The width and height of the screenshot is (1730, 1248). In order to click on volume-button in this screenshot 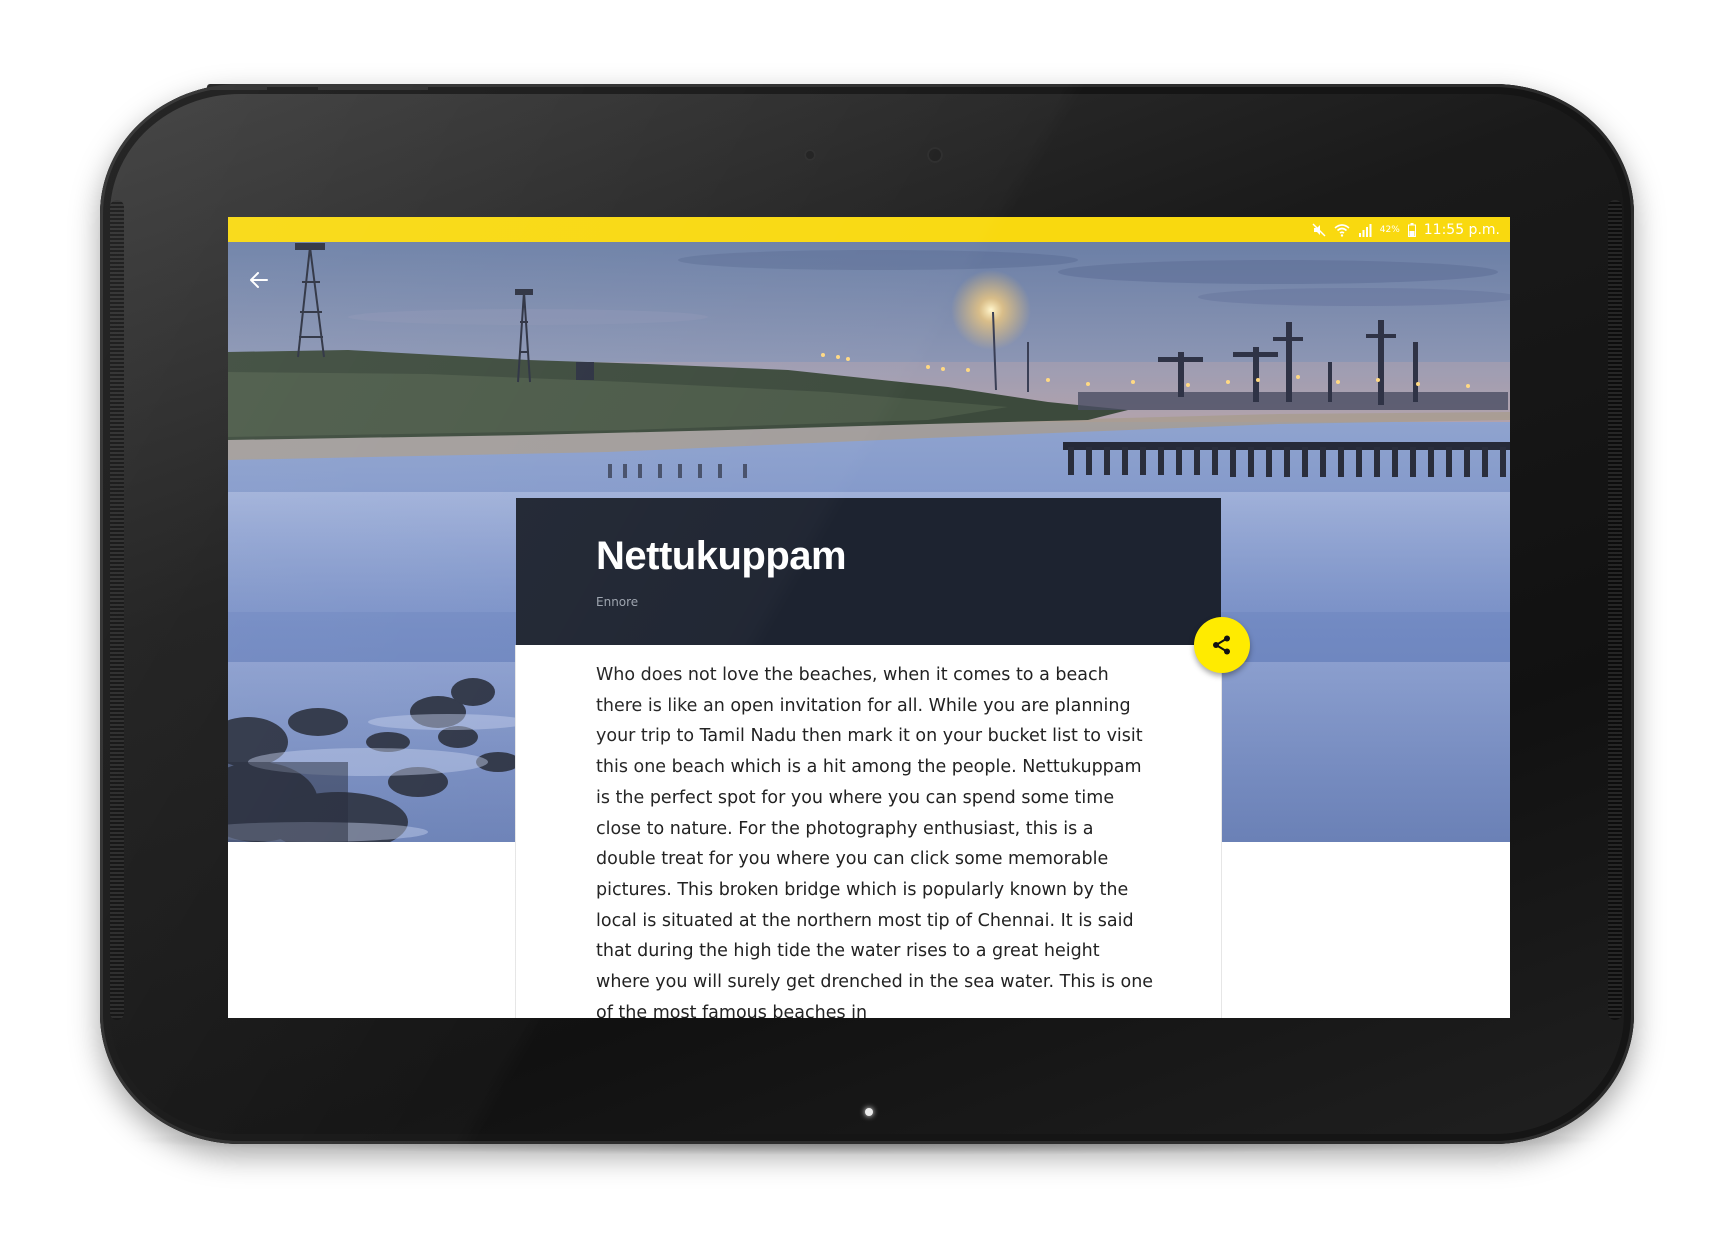, I will do `click(373, 87)`.